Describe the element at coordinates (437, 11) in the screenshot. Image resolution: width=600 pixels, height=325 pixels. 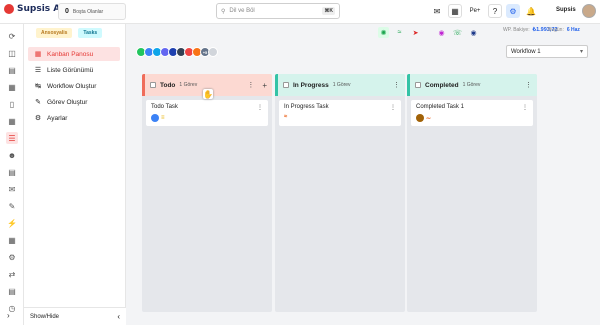
I see `mail-icon: ✉` at that location.